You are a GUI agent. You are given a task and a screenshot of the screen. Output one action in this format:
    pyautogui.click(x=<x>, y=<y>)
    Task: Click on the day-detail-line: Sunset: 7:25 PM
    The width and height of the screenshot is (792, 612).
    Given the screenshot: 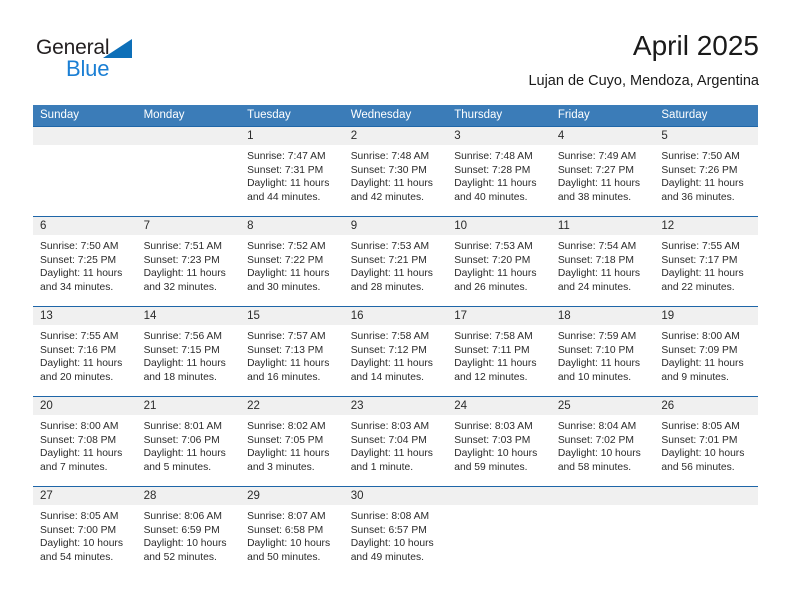 What is the action you would take?
    pyautogui.click(x=78, y=260)
    